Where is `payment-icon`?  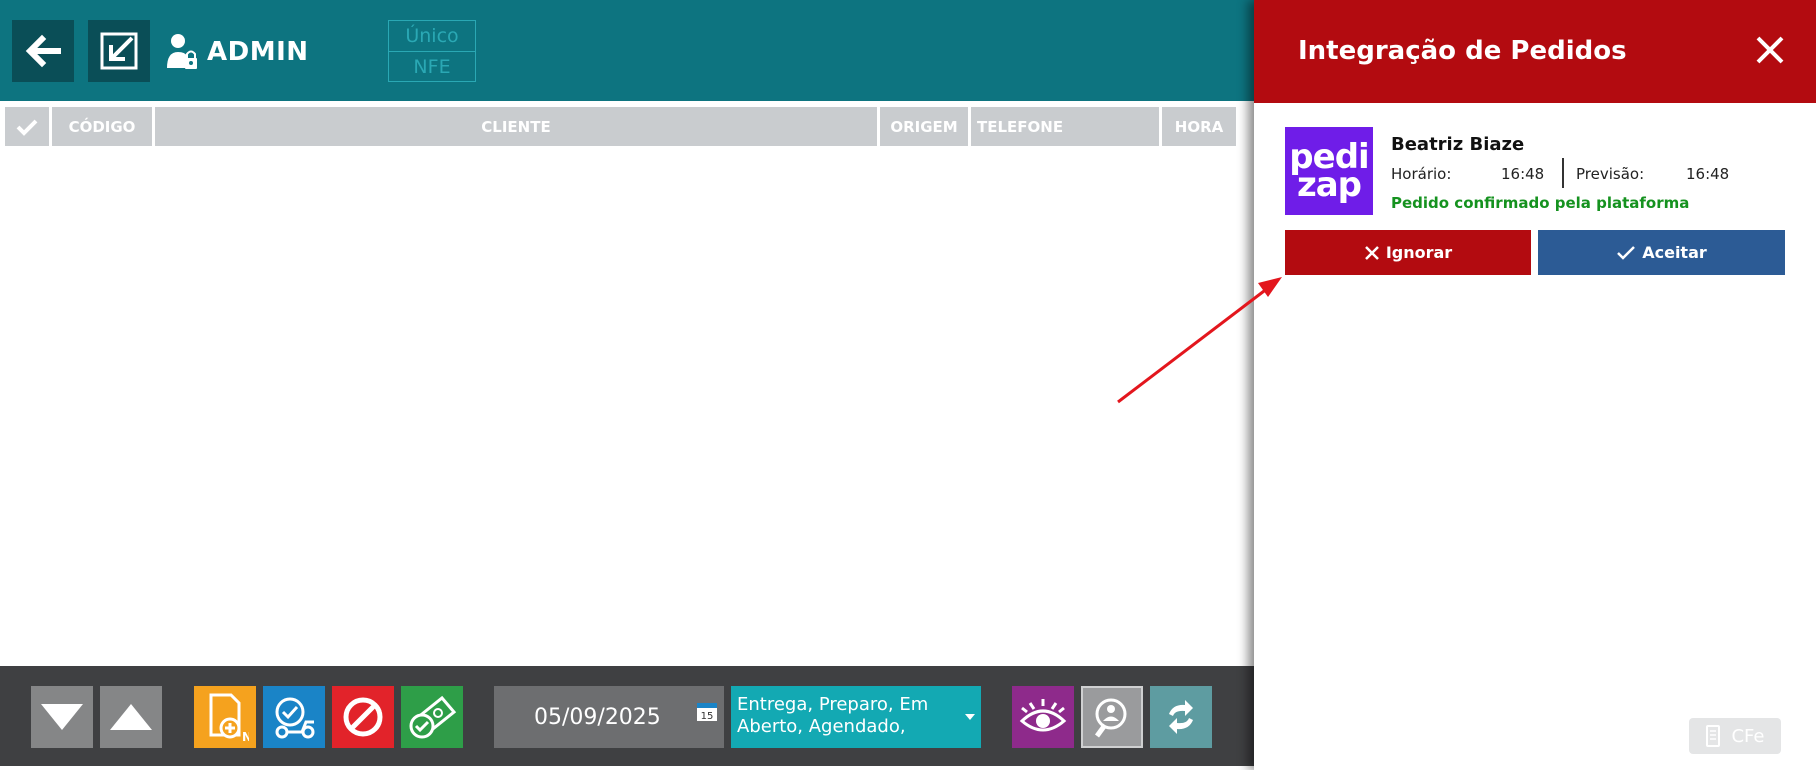
payment-icon is located at coordinates (433, 717).